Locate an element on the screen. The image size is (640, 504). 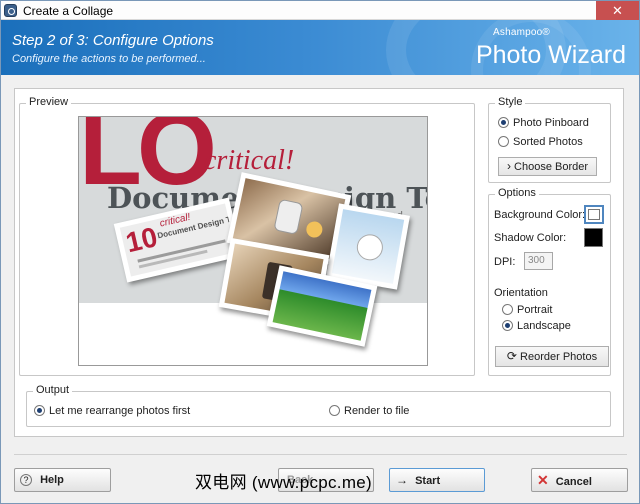
robot-figure is located at coordinates (288, 216).